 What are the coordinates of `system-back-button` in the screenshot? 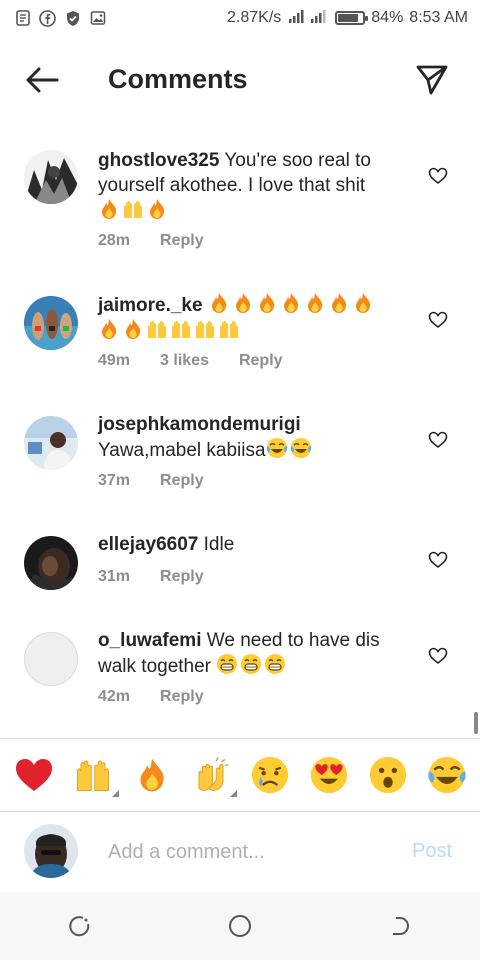 It's located at (400, 926).